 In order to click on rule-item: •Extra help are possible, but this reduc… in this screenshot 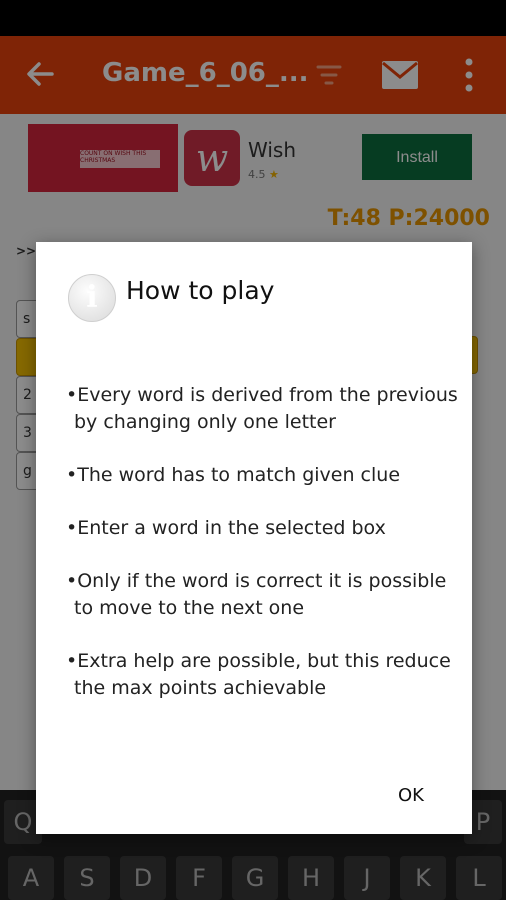, I will do `click(258, 674)`.